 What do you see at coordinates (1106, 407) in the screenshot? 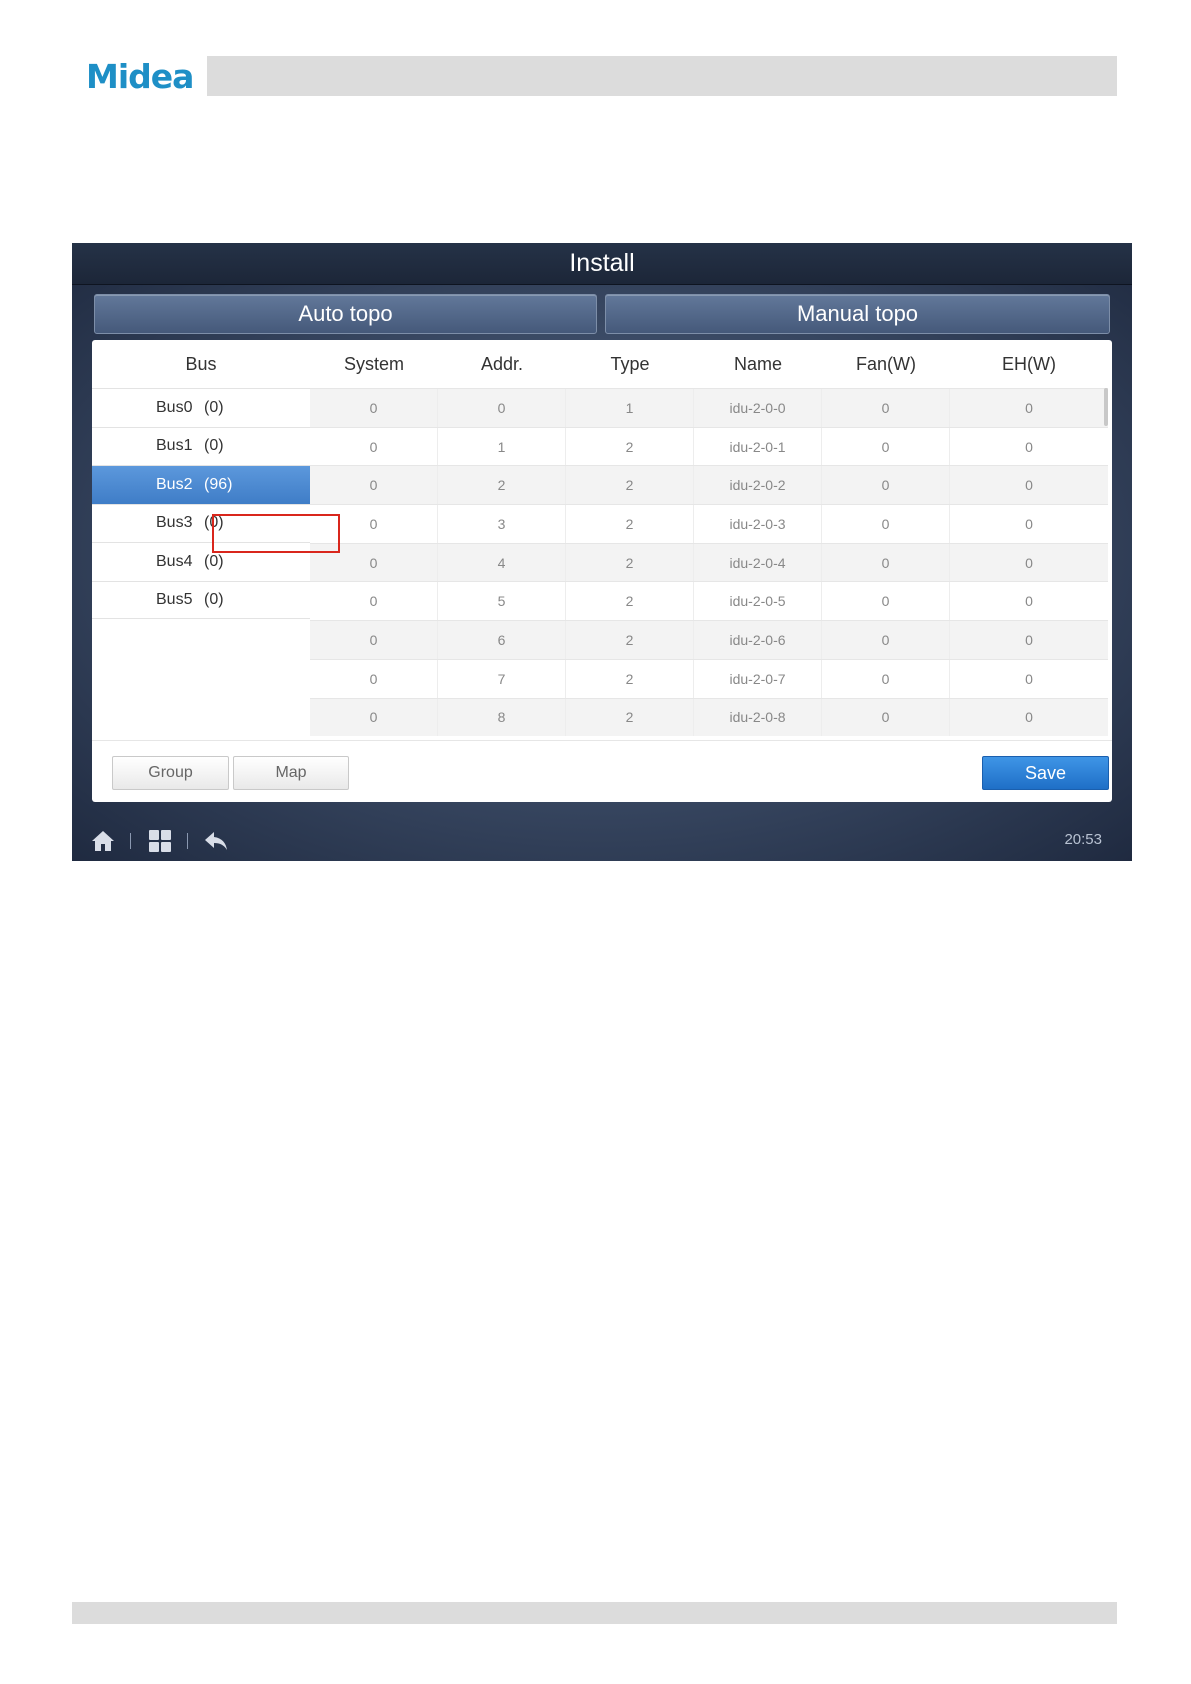
I see `table-scrollbar` at bounding box center [1106, 407].